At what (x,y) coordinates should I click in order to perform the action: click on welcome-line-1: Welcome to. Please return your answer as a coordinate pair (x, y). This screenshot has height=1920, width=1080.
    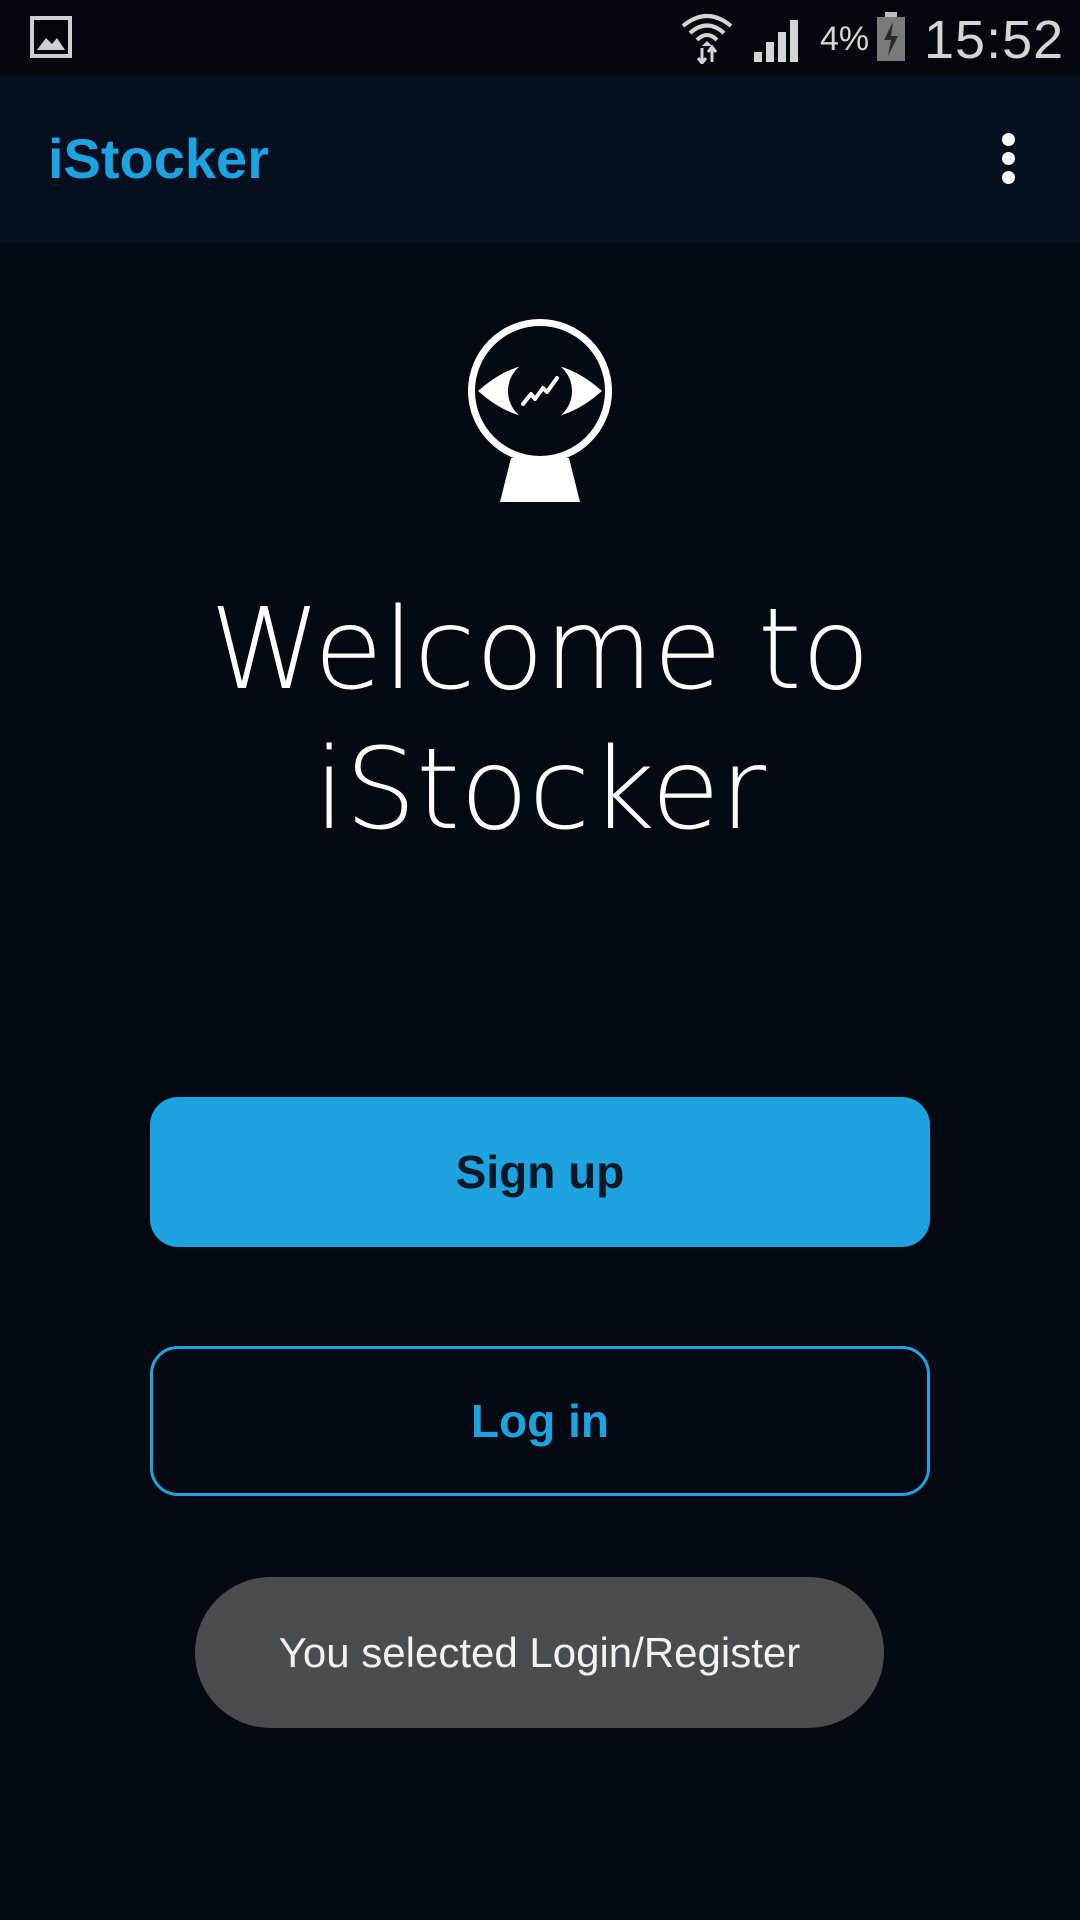
    Looking at the image, I should click on (540, 650).